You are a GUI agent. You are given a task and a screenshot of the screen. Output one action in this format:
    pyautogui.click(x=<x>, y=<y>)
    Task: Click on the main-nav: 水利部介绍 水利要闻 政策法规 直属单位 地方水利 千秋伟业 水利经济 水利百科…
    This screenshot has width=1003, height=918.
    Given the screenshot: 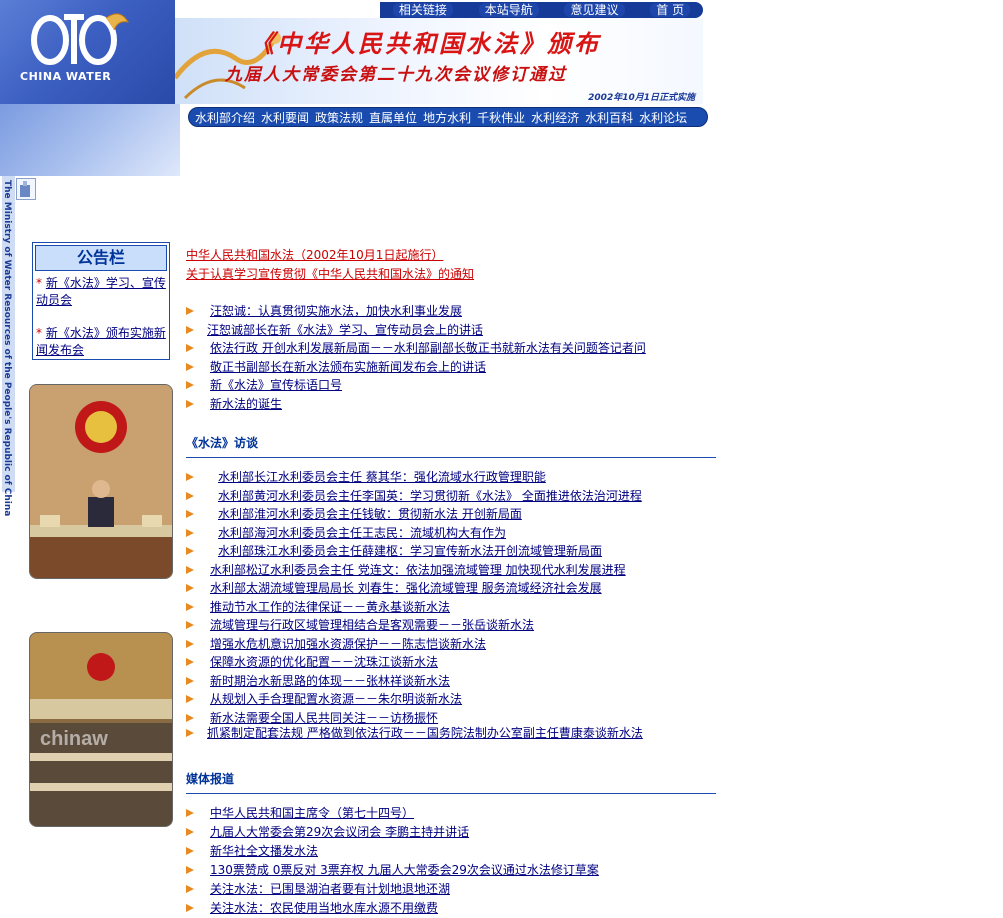 What is the action you would take?
    pyautogui.click(x=448, y=117)
    